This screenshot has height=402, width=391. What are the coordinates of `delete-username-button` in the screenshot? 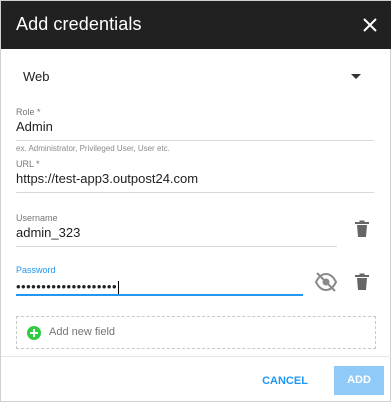 It's located at (362, 231).